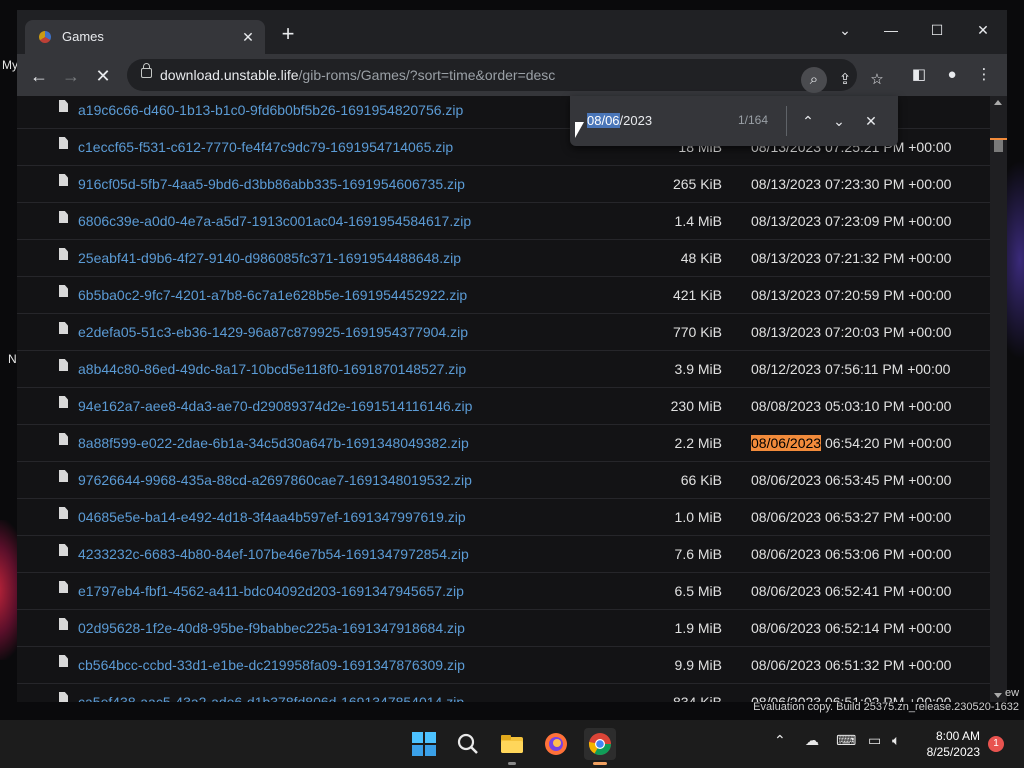 Image resolution: width=1024 pixels, height=768 pixels. I want to click on desktop-icon-label: My, so click(10, 65).